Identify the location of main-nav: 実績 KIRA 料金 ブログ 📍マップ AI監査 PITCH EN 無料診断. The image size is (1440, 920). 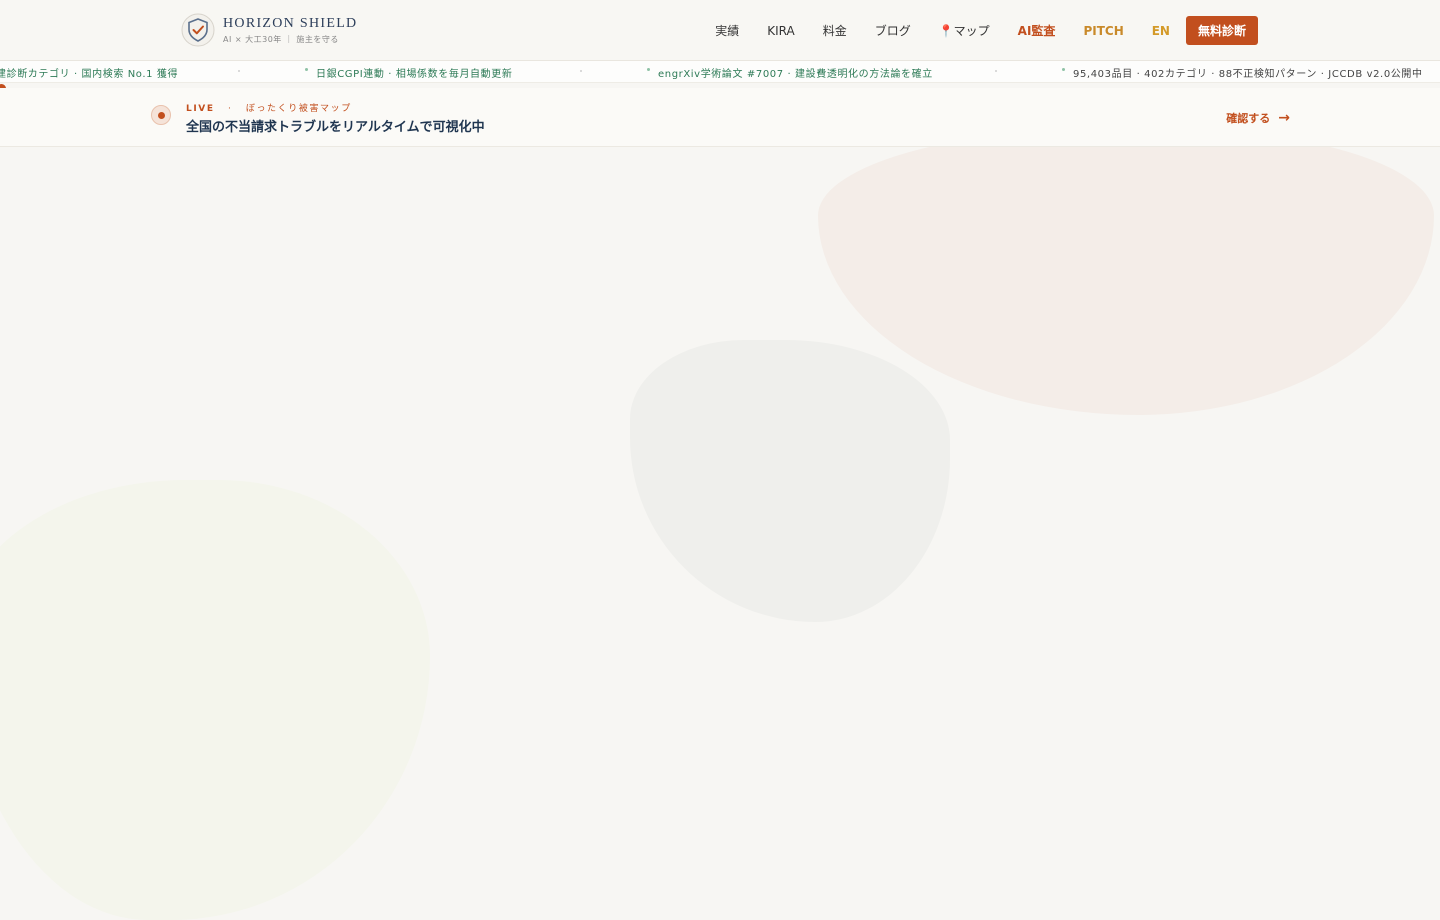
(986, 30).